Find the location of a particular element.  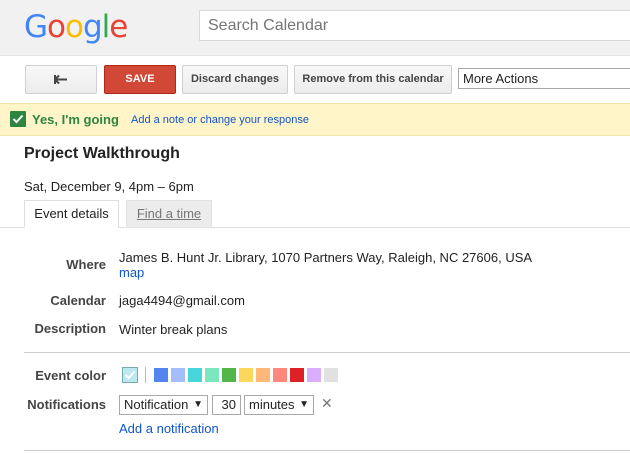

tab-bar: Event details Find a time is located at coordinates (315, 214).